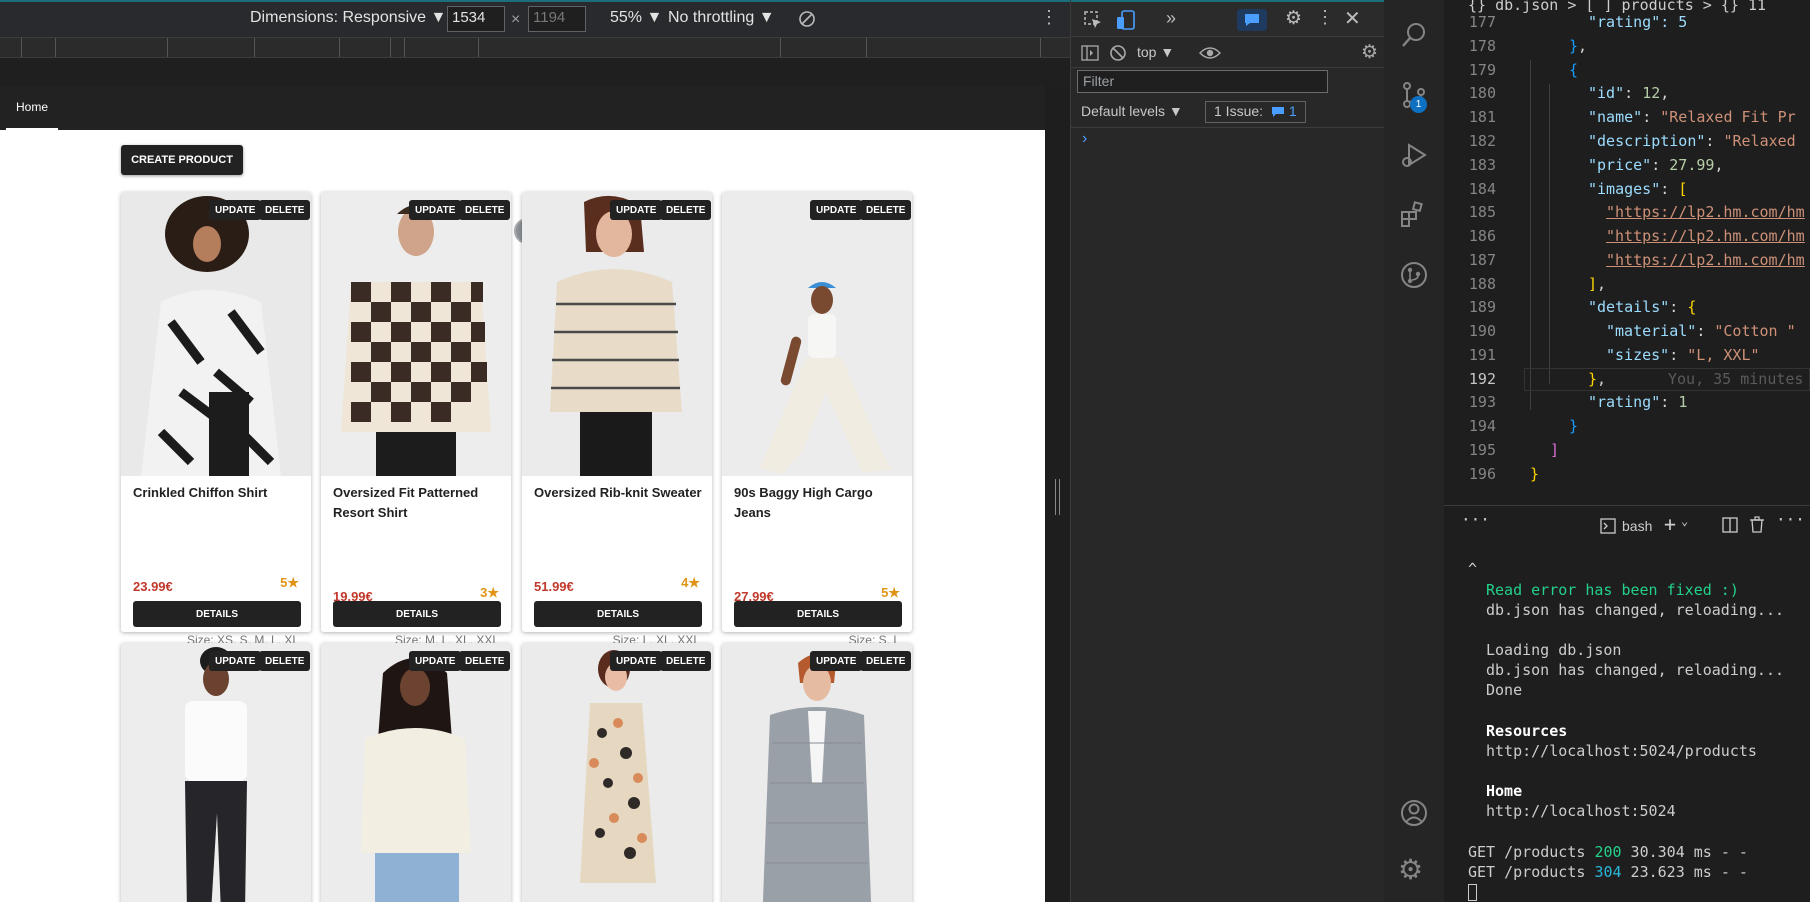 The height and width of the screenshot is (902, 1810). I want to click on zoom-dropdown: 55% ▼, so click(636, 18).